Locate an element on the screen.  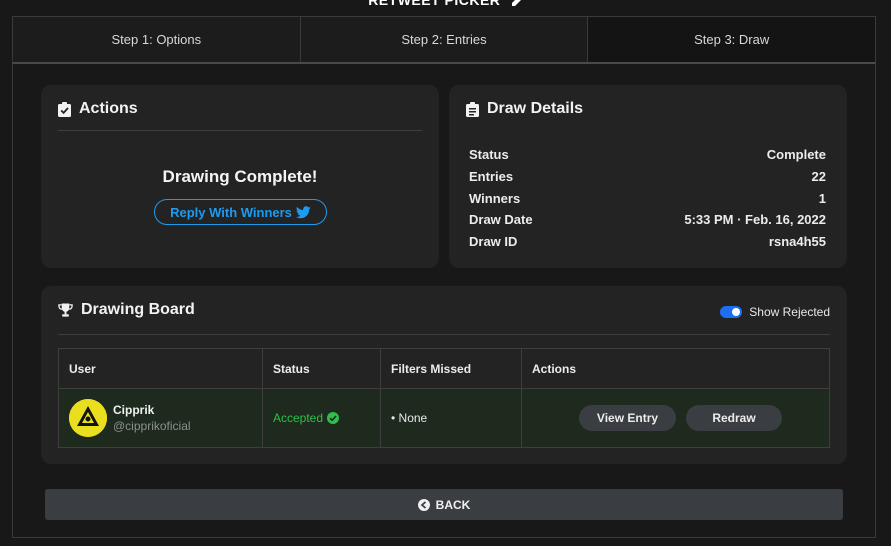
back-button: BACK is located at coordinates (444, 504).